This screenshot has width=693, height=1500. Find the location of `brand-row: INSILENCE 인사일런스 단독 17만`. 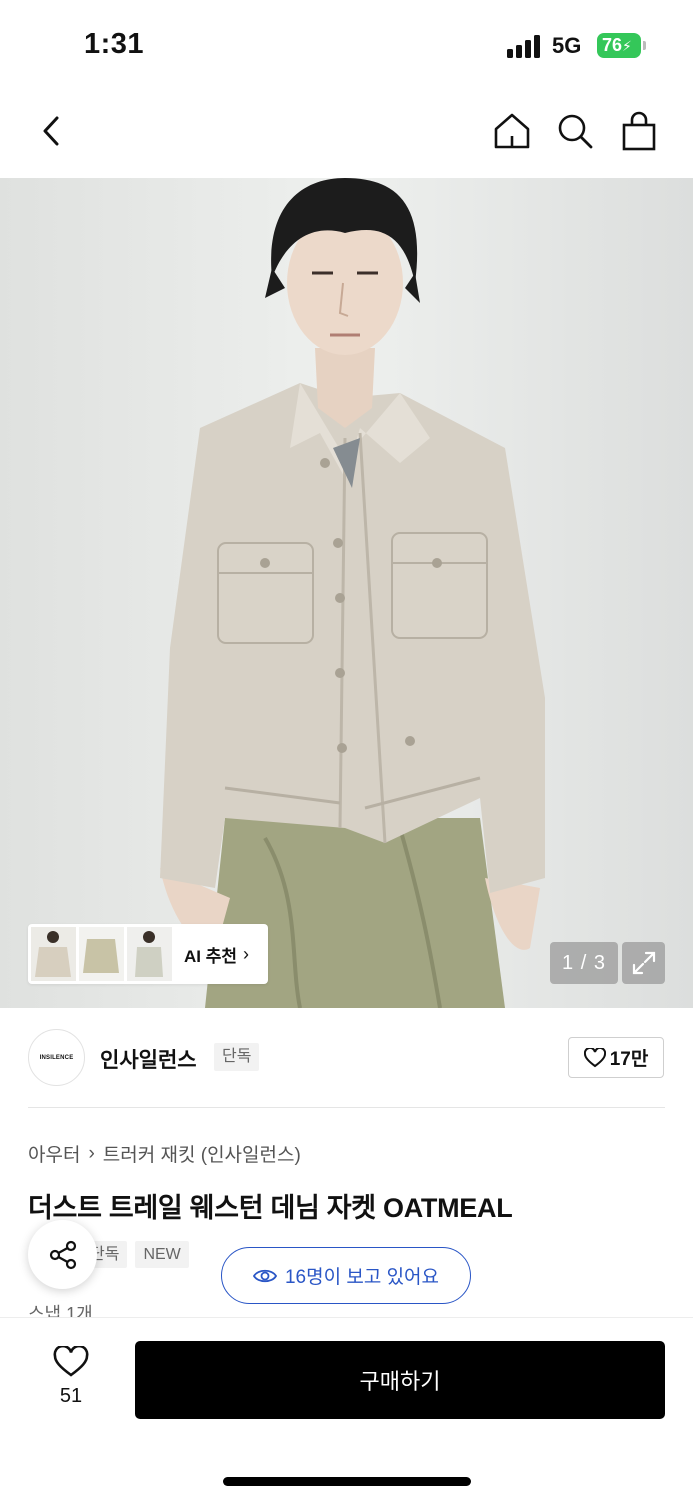

brand-row: INSILENCE 인사일런스 단독 17만 is located at coordinates (346, 1058).